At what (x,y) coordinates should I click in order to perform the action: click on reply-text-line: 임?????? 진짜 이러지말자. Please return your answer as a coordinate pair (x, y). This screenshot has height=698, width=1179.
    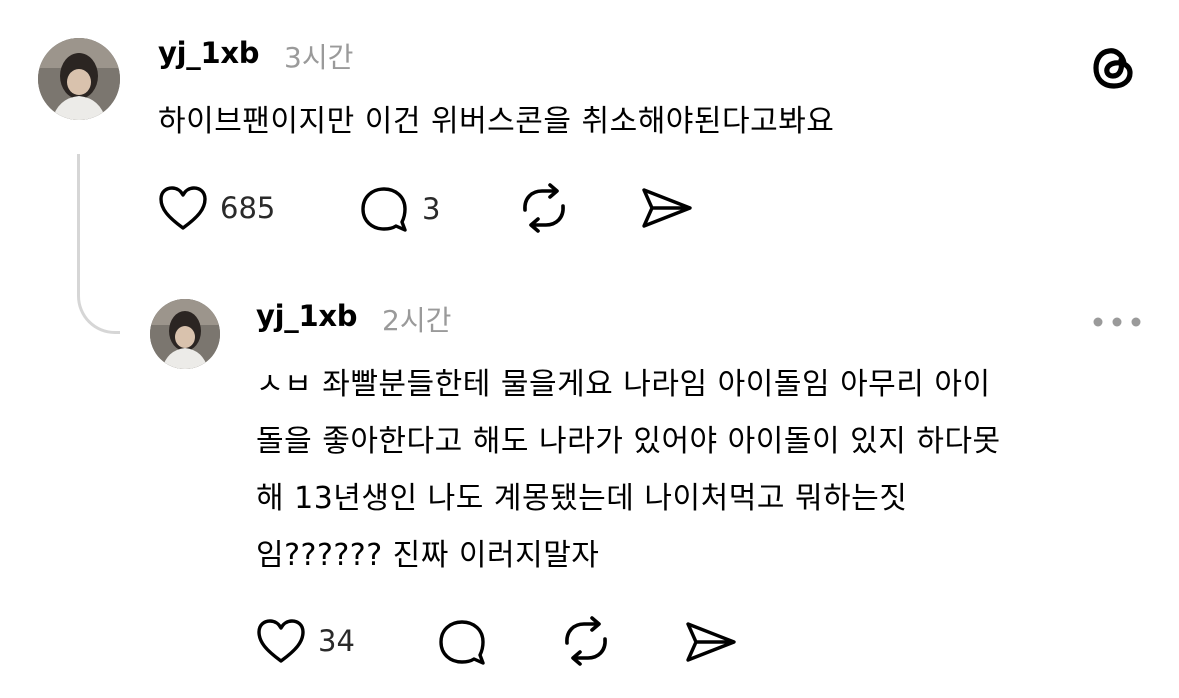
    Looking at the image, I should click on (428, 555).